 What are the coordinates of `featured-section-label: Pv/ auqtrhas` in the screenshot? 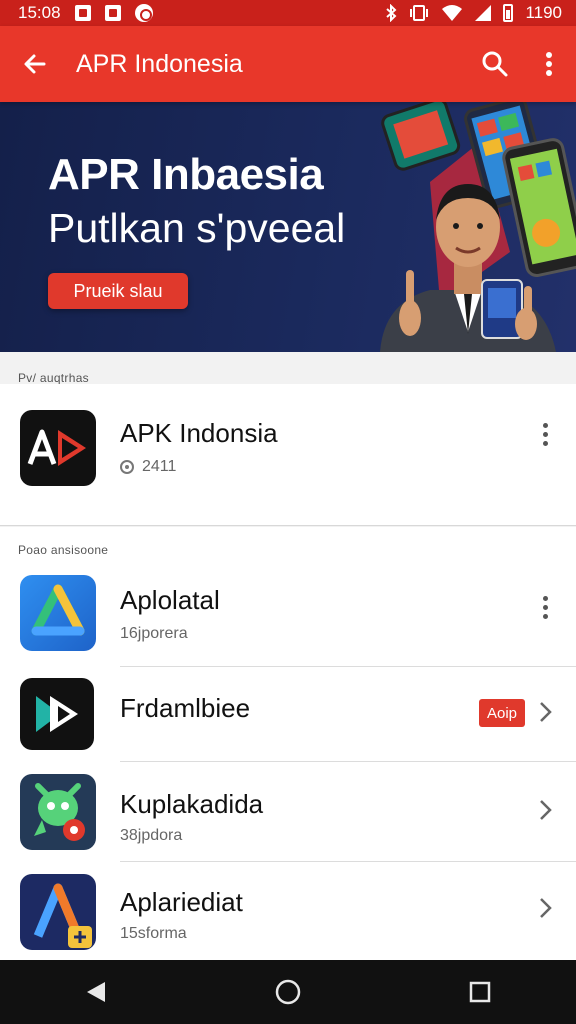 It's located at (53, 378).